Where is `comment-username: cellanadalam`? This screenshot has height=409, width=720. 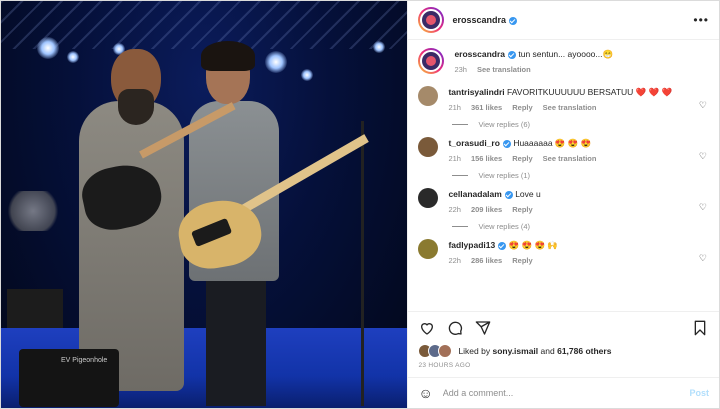 comment-username: cellanadalam is located at coordinates (474, 194).